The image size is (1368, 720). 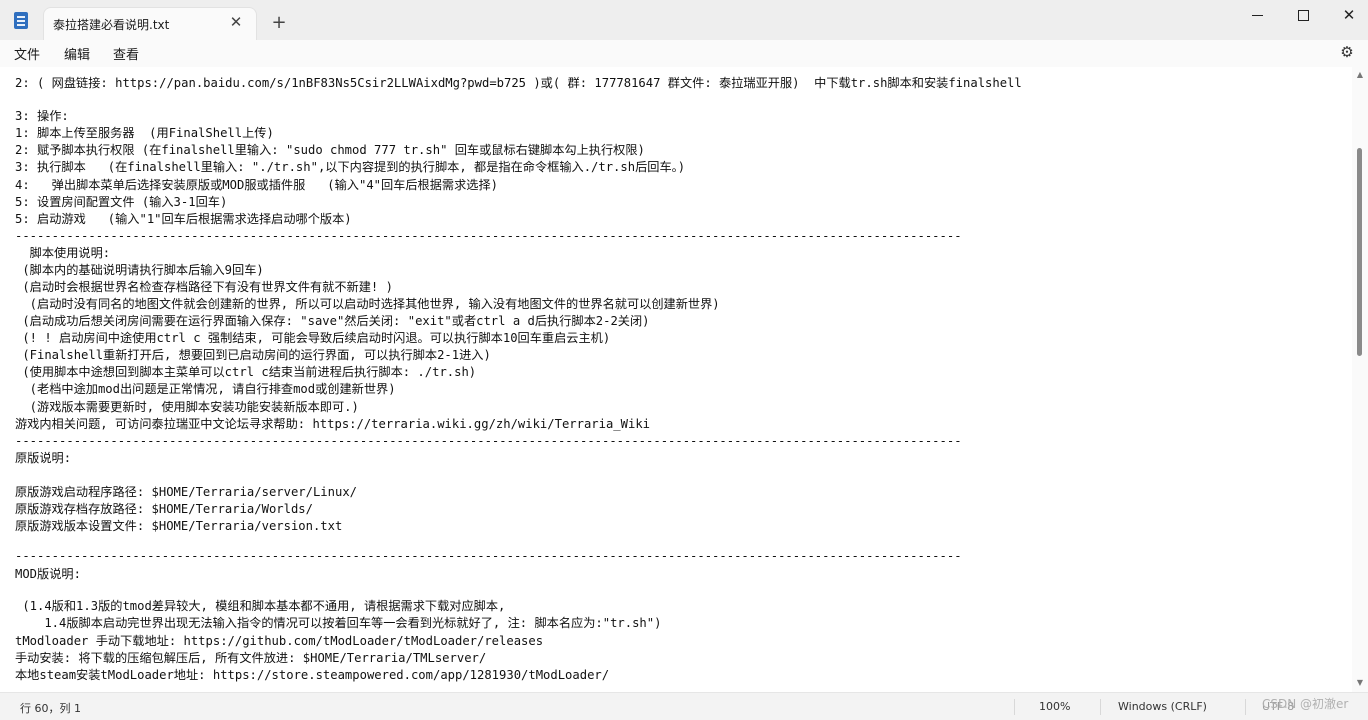 I want to click on tab-close-icon: ✕, so click(x=236, y=22).